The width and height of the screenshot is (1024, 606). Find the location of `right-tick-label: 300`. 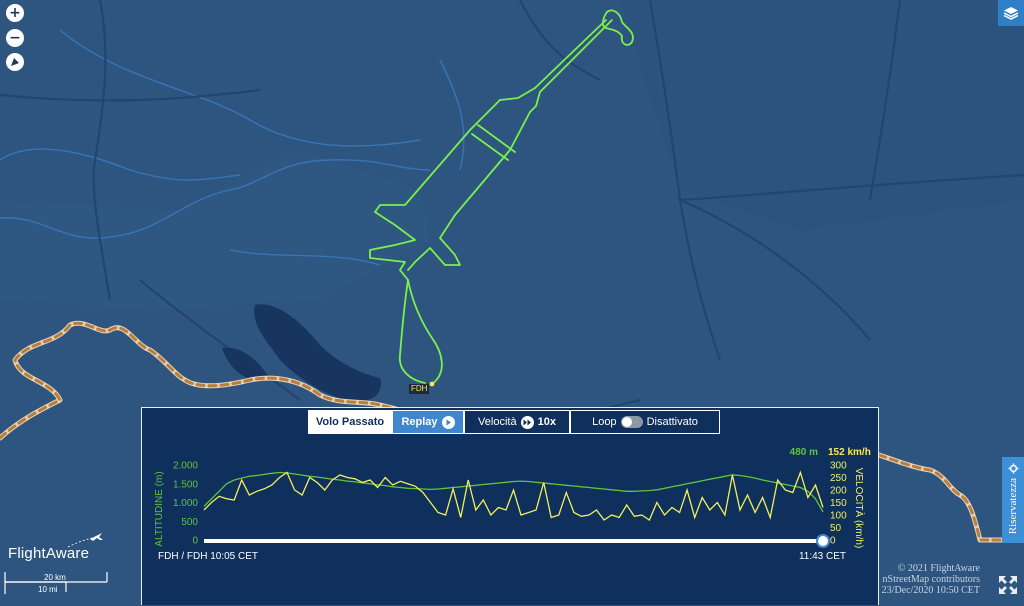

right-tick-label: 300 is located at coordinates (838, 466).